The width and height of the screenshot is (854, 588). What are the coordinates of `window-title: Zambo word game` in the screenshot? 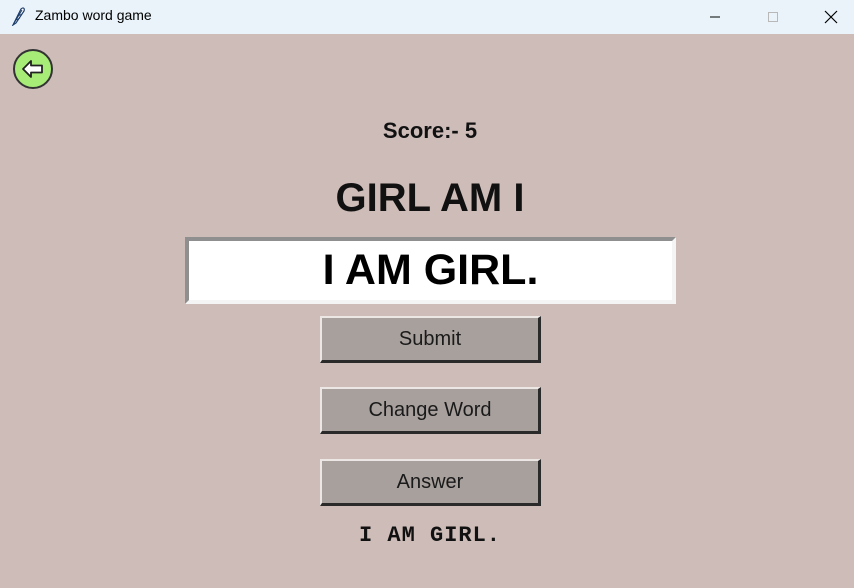 It's located at (93, 15).